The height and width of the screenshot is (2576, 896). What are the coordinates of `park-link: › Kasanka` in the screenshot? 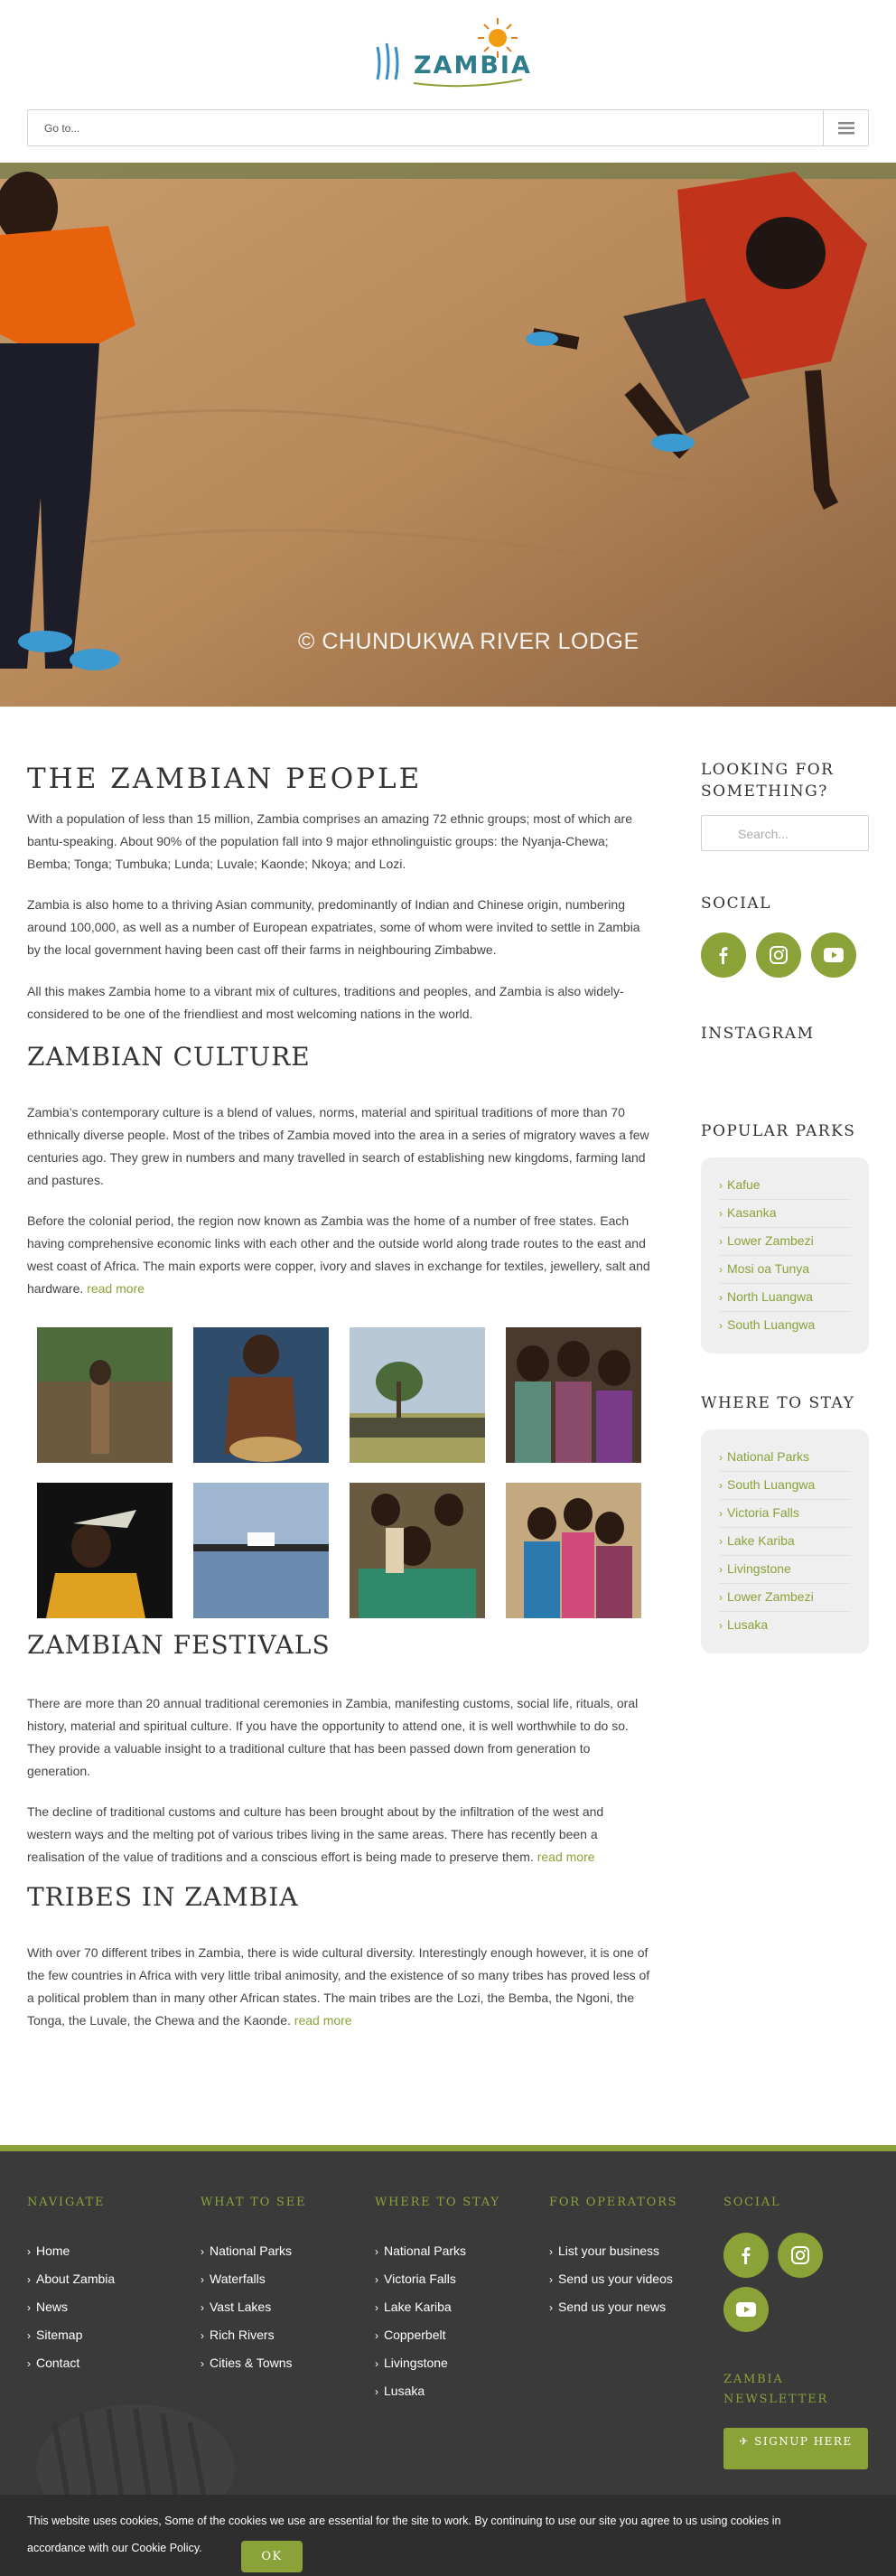 It's located at (785, 1214).